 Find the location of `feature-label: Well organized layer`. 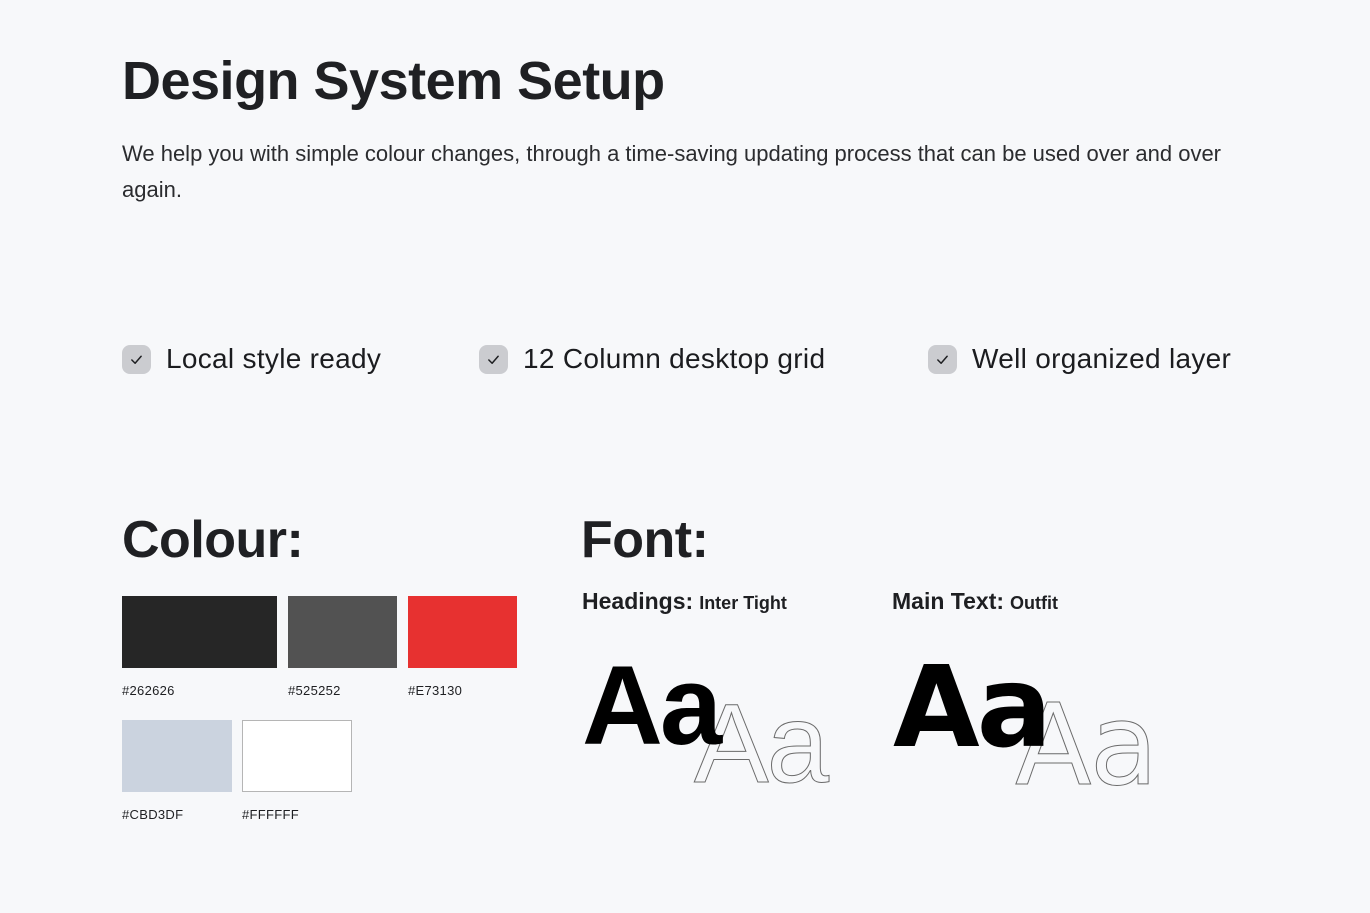

feature-label: Well organized layer is located at coordinates (1102, 358).